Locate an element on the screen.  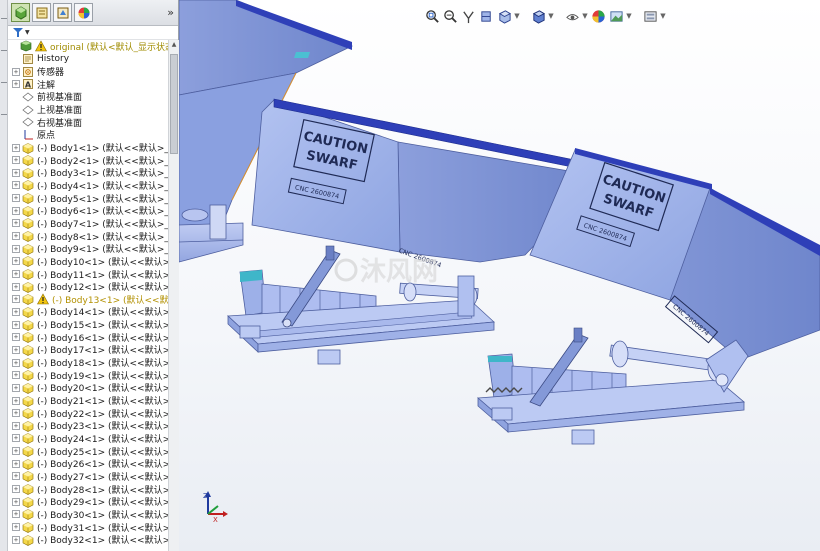
section-view-icon is located at coordinates (486, 16).